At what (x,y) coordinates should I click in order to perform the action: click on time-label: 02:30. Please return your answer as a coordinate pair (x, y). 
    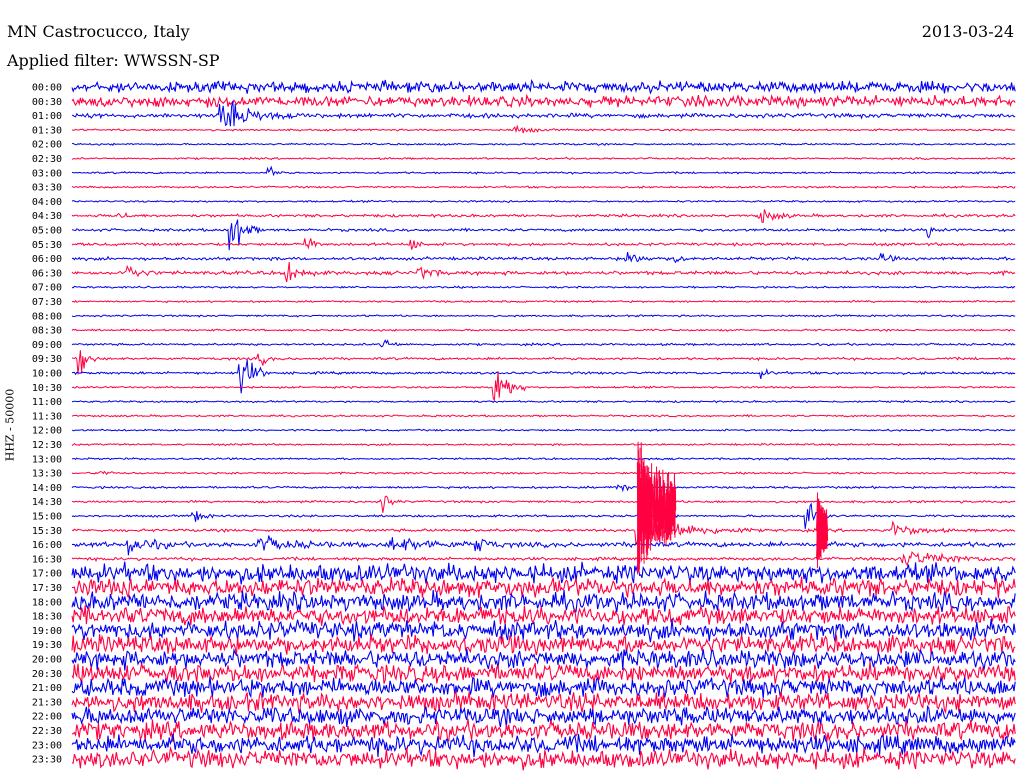
    Looking at the image, I should click on (47, 159).